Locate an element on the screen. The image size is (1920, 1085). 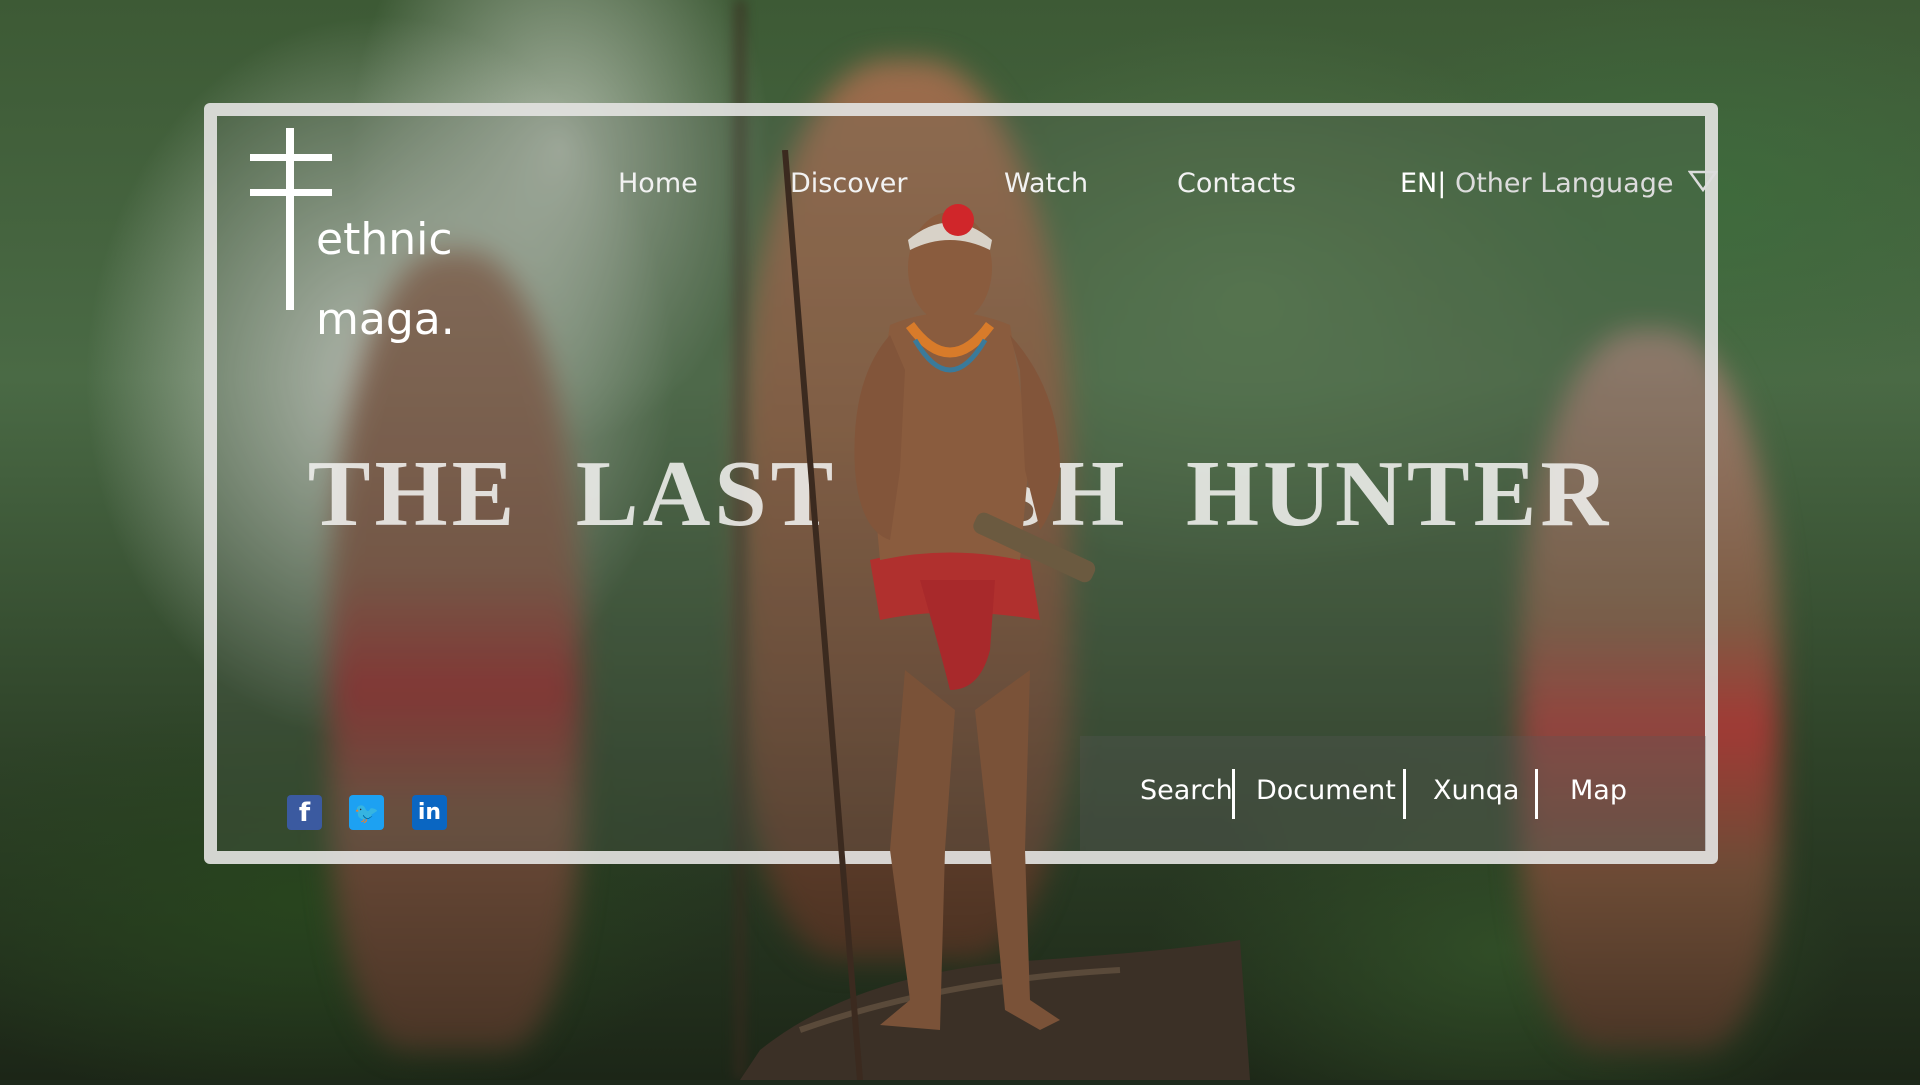
brand-logo: ethnic maga. is located at coordinates (360, 236).